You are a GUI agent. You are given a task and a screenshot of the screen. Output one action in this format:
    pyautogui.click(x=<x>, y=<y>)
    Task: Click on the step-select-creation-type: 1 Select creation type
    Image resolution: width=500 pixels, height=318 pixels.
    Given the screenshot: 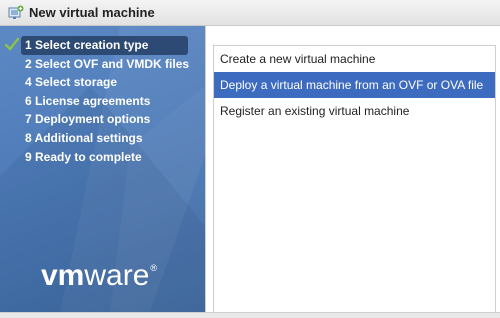 What is the action you would take?
    pyautogui.click(x=96, y=45)
    